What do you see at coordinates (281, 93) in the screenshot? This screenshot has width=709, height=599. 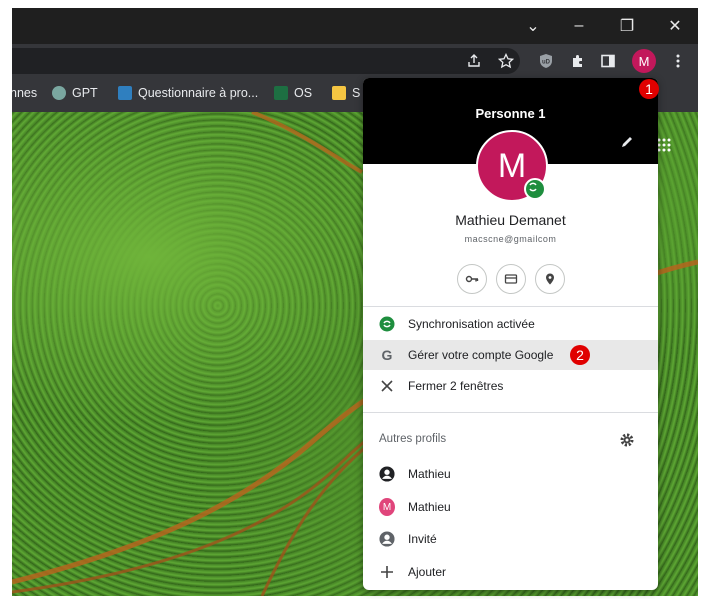 I see `excel-icon` at bounding box center [281, 93].